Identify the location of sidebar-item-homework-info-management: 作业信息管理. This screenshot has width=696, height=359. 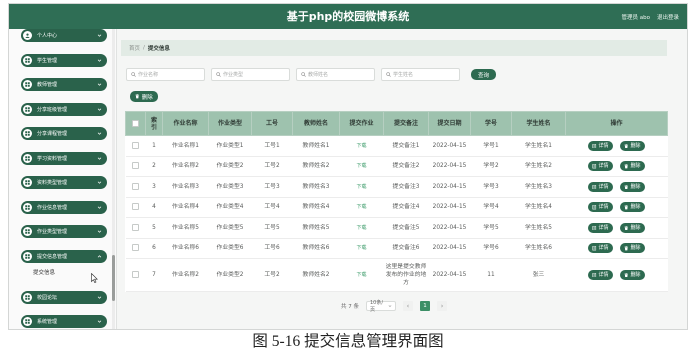
(64, 207).